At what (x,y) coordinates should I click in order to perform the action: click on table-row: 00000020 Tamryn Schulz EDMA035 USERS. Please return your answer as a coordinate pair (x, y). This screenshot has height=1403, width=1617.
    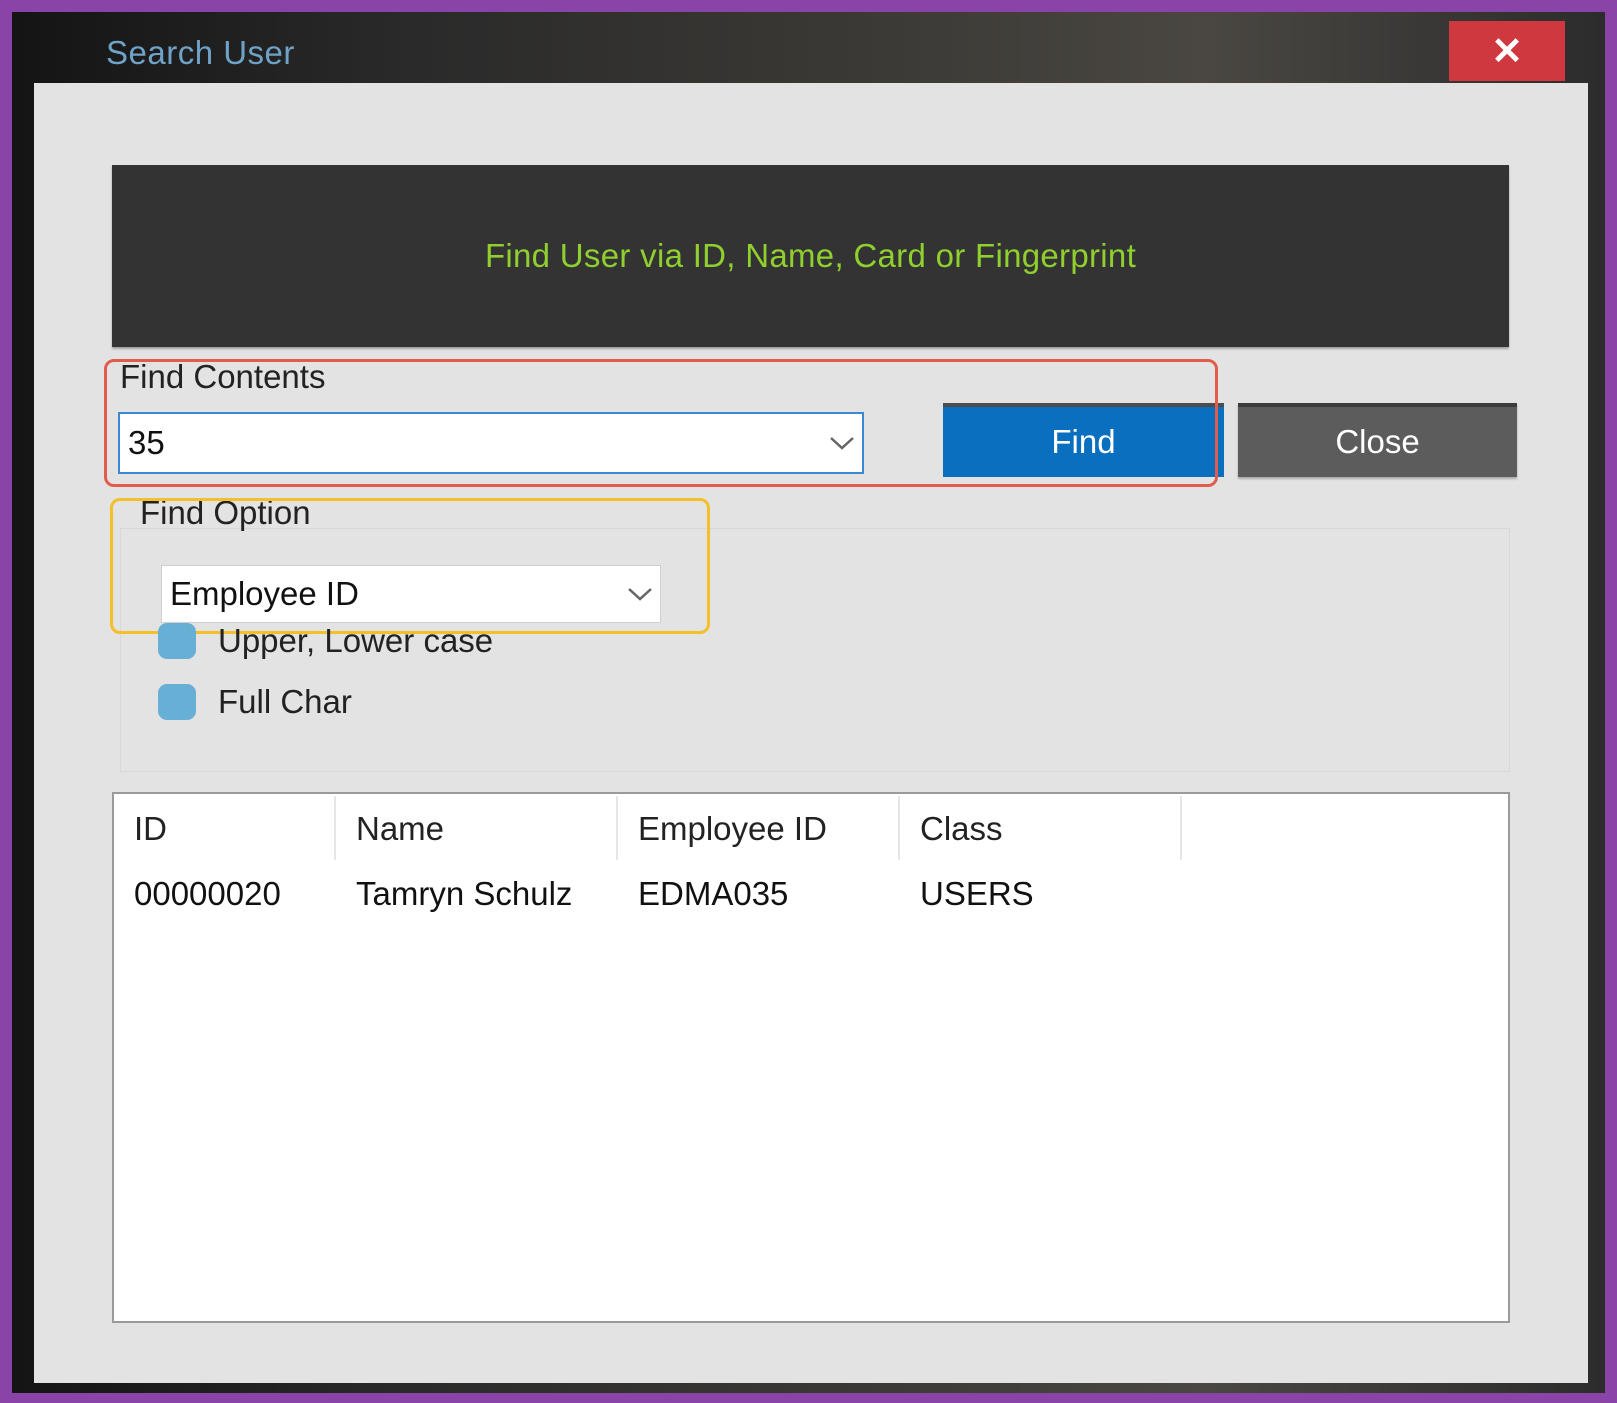
    Looking at the image, I should click on (811, 894).